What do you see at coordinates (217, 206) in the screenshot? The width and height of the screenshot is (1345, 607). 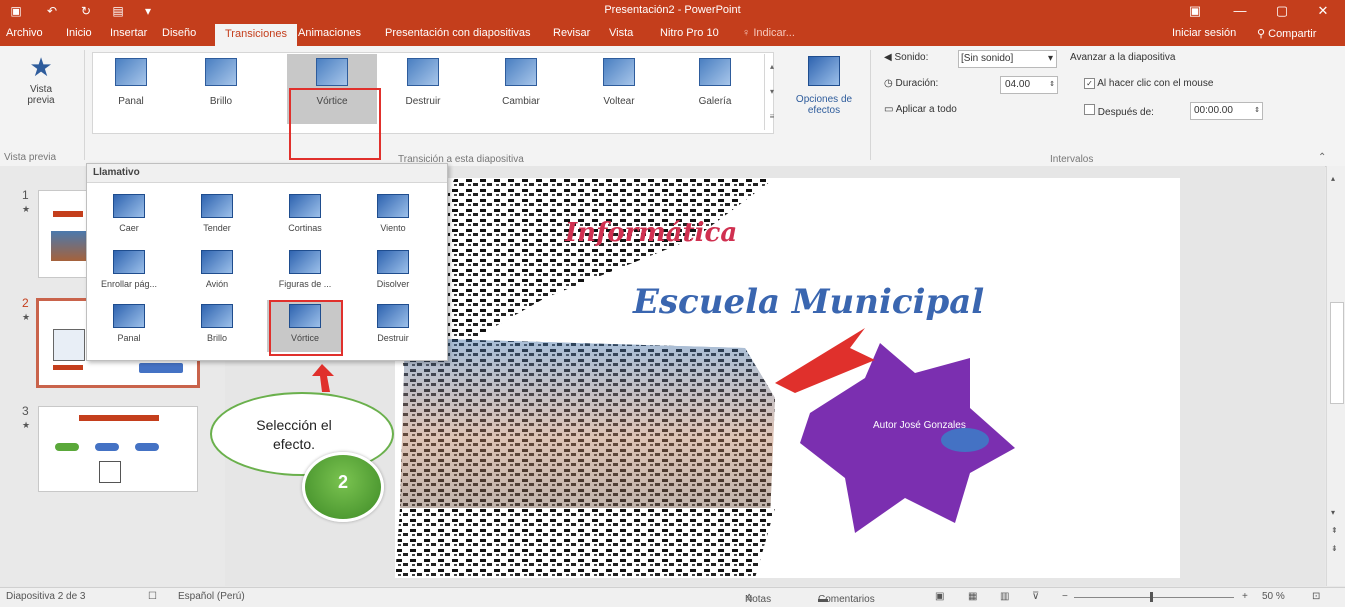 I see `tender-icon` at bounding box center [217, 206].